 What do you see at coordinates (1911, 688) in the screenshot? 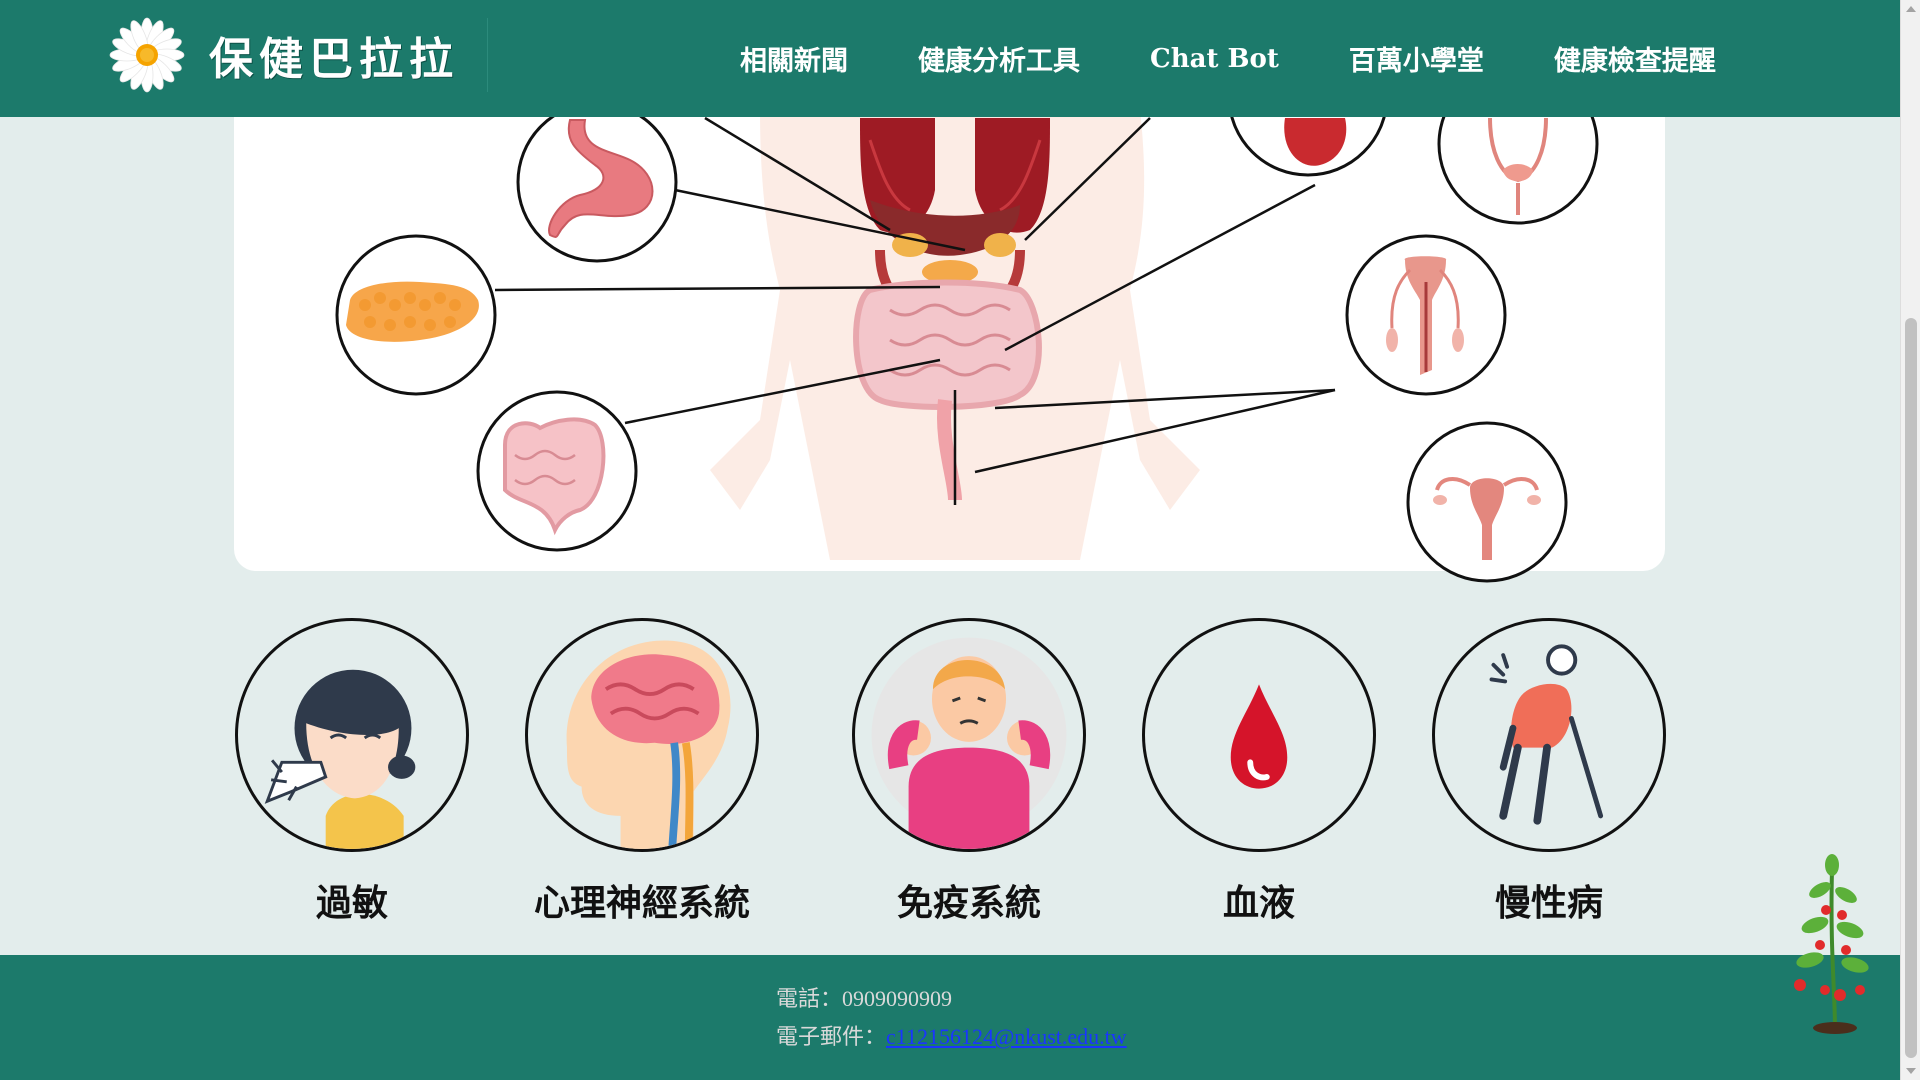
I see `scroll-thumb` at bounding box center [1911, 688].